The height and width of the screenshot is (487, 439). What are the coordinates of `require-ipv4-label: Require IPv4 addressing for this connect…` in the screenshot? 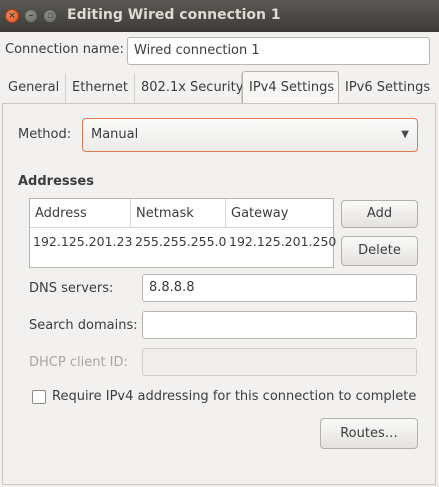 It's located at (234, 396).